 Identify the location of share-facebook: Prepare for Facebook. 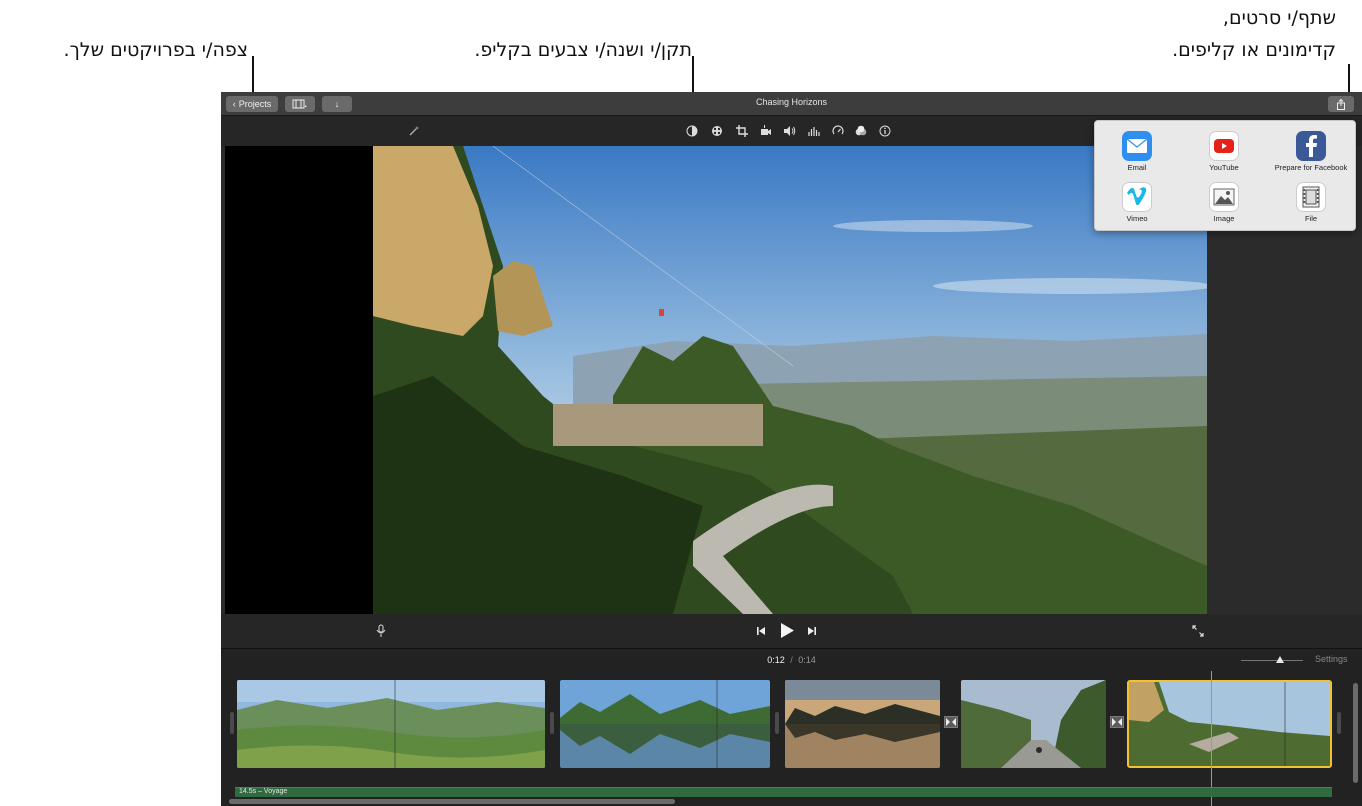
(1311, 151).